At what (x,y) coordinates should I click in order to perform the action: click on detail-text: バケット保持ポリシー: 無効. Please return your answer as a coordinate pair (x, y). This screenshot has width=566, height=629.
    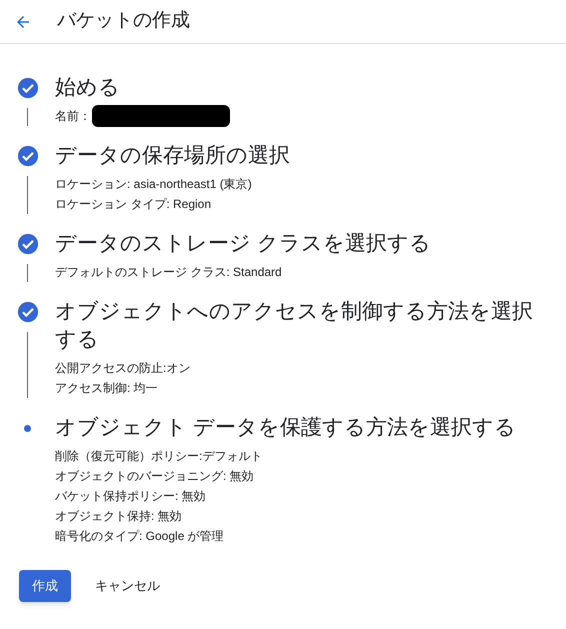
    Looking at the image, I should click on (130, 496).